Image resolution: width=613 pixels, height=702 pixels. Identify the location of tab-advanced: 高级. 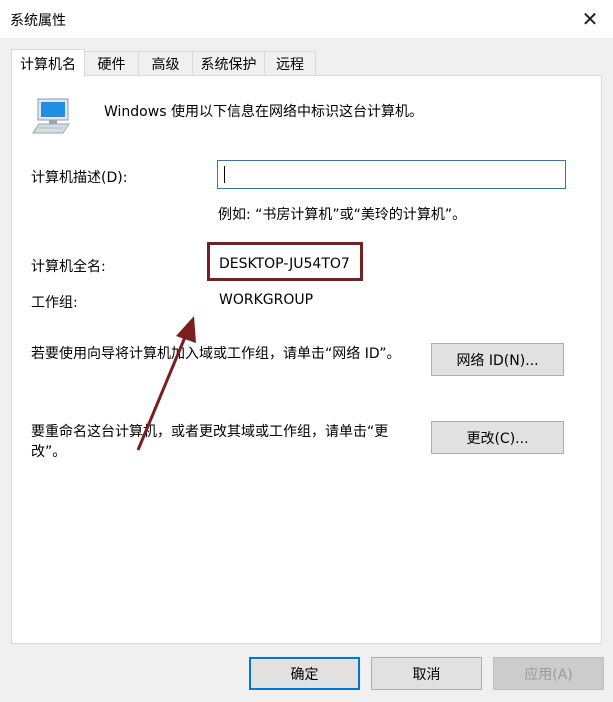
(165, 63).